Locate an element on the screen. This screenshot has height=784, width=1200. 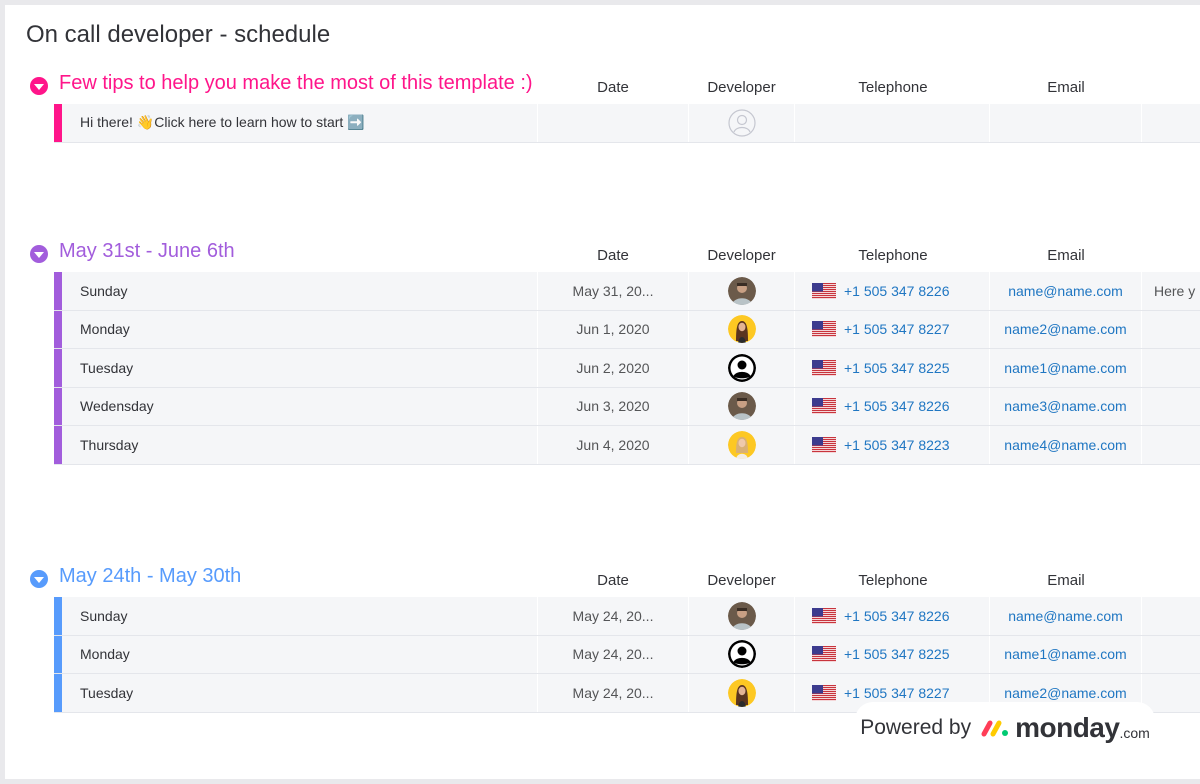
email-link: name4@name.com is located at coordinates (1065, 445).